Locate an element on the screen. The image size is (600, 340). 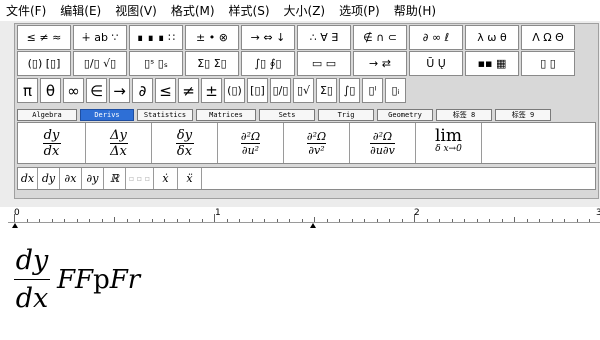
partial-x-button: ∂x is located at coordinates (71, 178).